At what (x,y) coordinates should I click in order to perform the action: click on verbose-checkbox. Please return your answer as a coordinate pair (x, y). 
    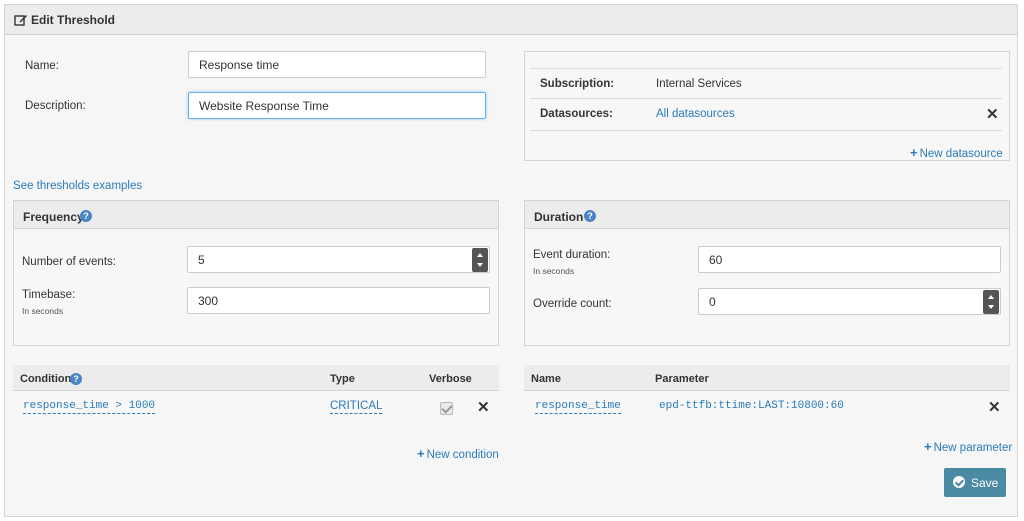
    Looking at the image, I should click on (446, 408).